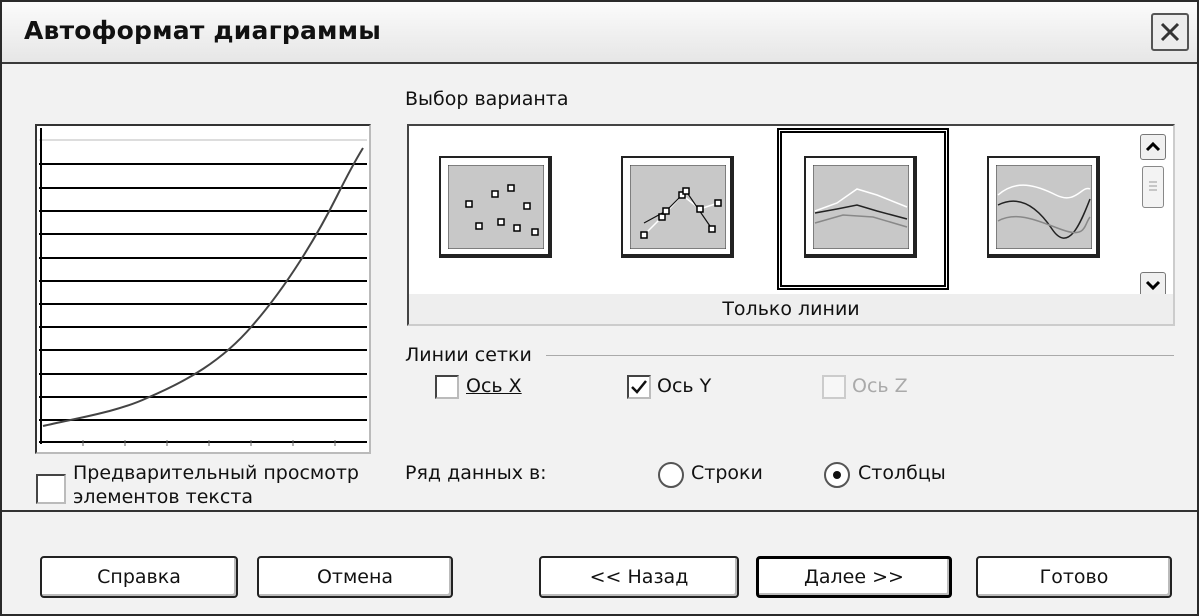 This screenshot has height=616, width=1199. I want to click on back-button: << Назад, so click(639, 577).